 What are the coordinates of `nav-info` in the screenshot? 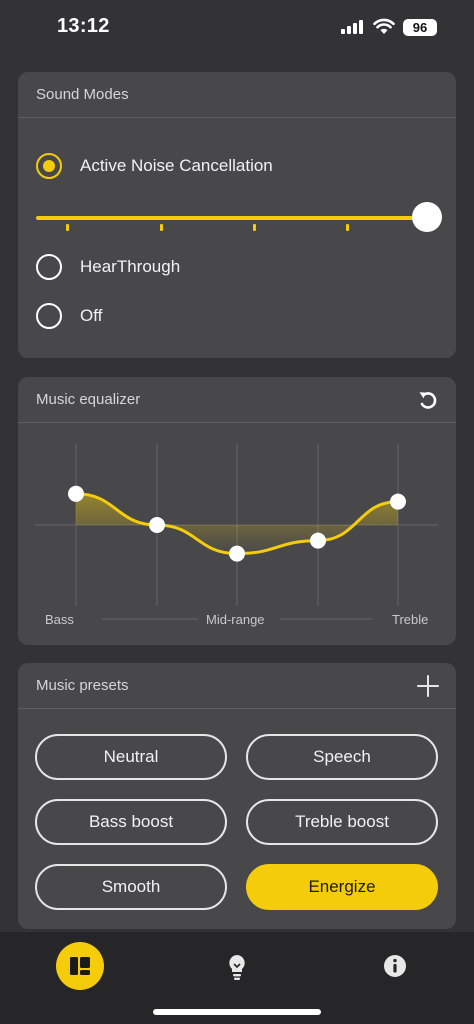 It's located at (395, 966).